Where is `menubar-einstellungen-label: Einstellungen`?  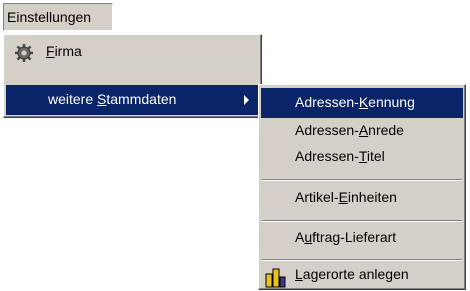 menubar-einstellungen-label: Einstellungen is located at coordinates (49, 17).